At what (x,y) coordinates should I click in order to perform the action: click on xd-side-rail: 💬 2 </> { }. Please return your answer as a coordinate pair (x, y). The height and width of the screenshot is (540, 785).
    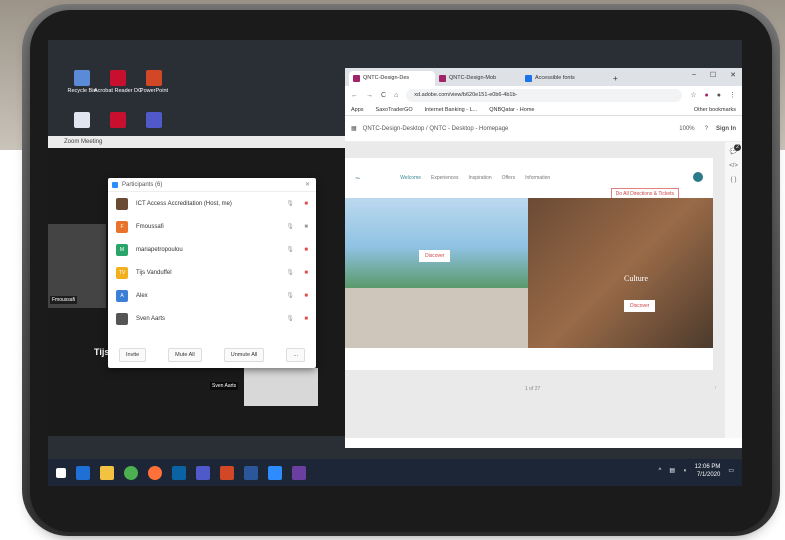
    Looking at the image, I should click on (733, 290).